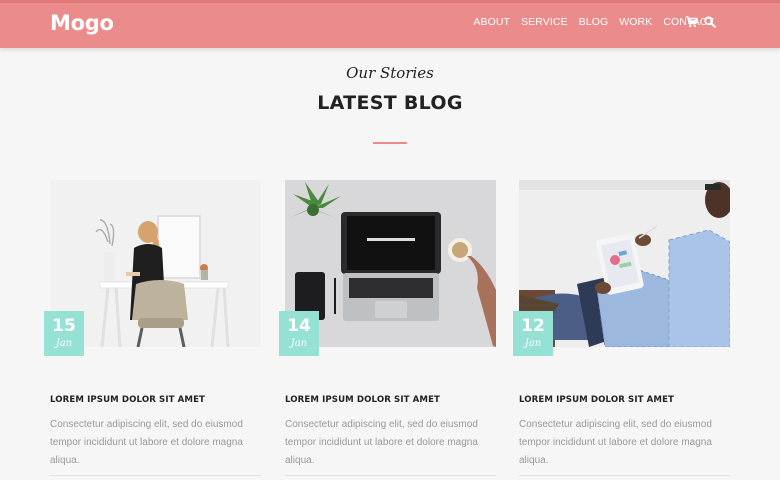  Describe the element at coordinates (82, 23) in the screenshot. I see `logo: Mogo` at that location.